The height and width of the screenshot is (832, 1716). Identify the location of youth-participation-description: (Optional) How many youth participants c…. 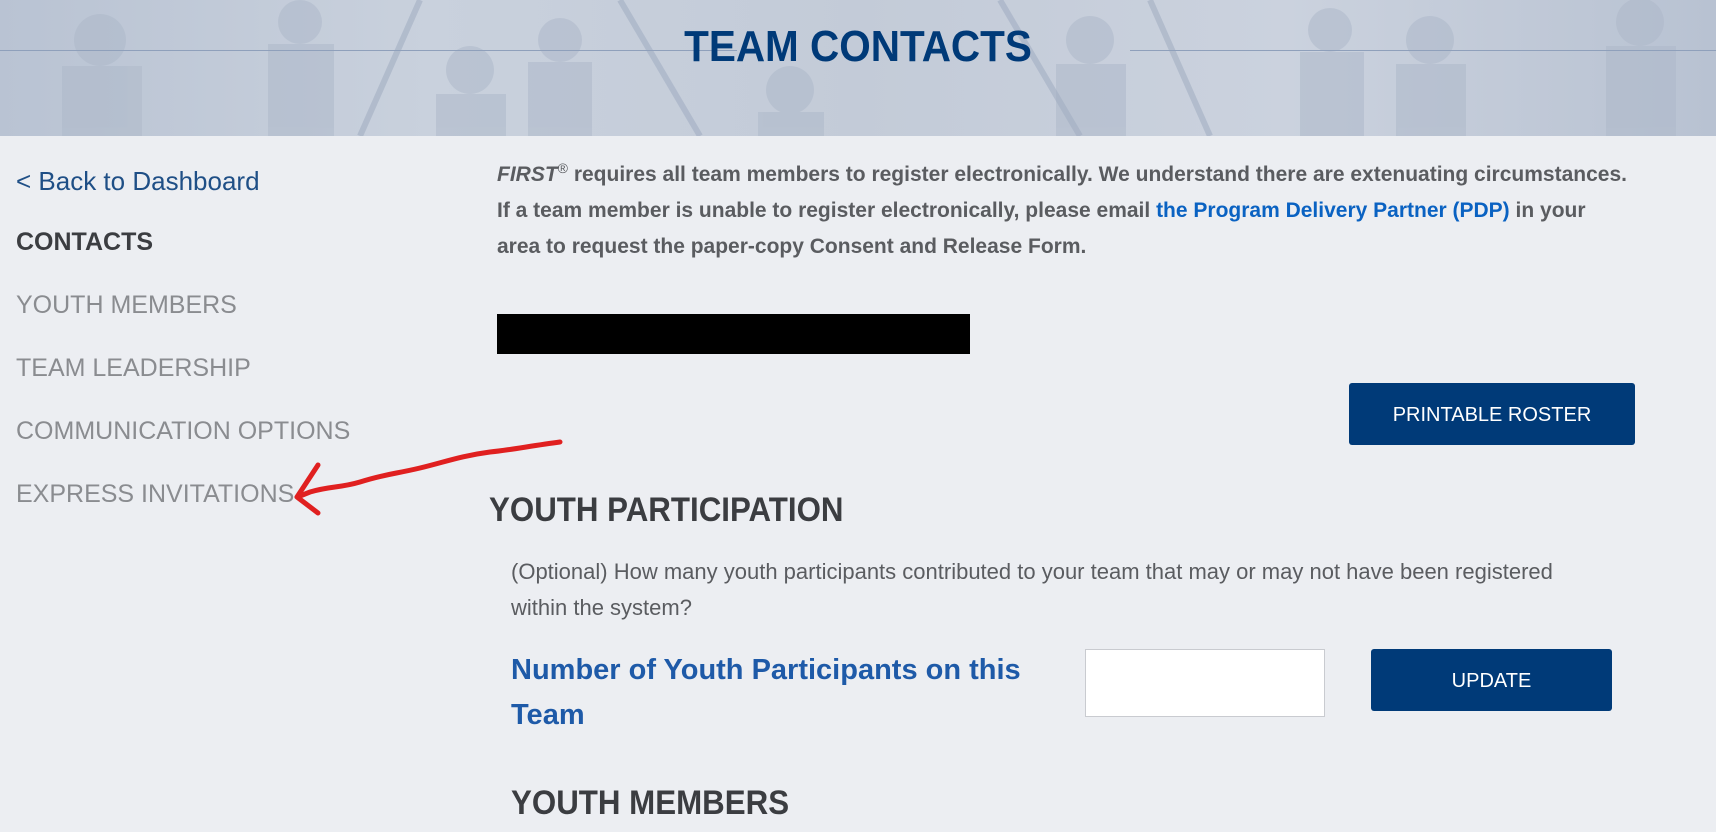
(1032, 589).